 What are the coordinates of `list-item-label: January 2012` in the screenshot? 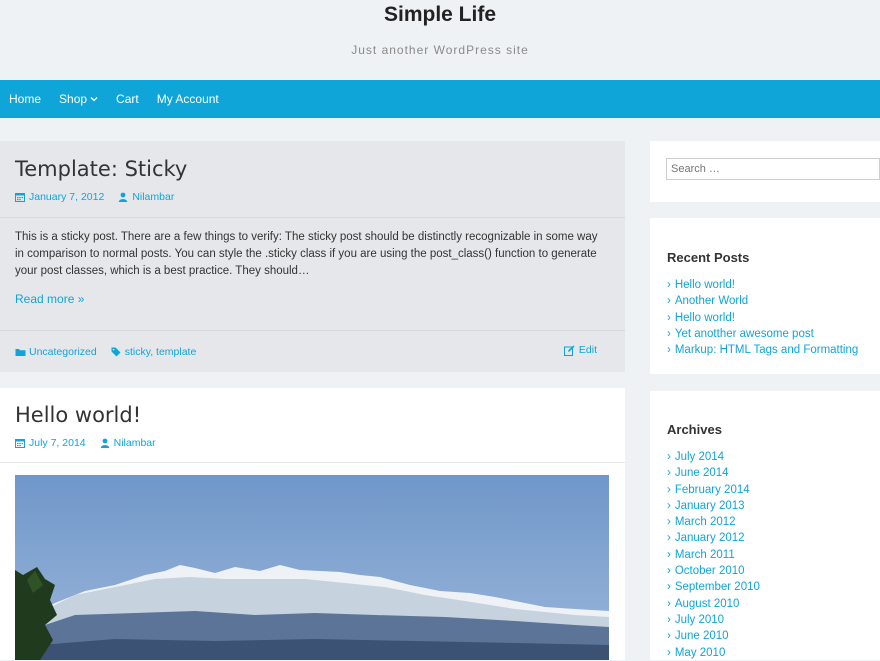 It's located at (709, 538).